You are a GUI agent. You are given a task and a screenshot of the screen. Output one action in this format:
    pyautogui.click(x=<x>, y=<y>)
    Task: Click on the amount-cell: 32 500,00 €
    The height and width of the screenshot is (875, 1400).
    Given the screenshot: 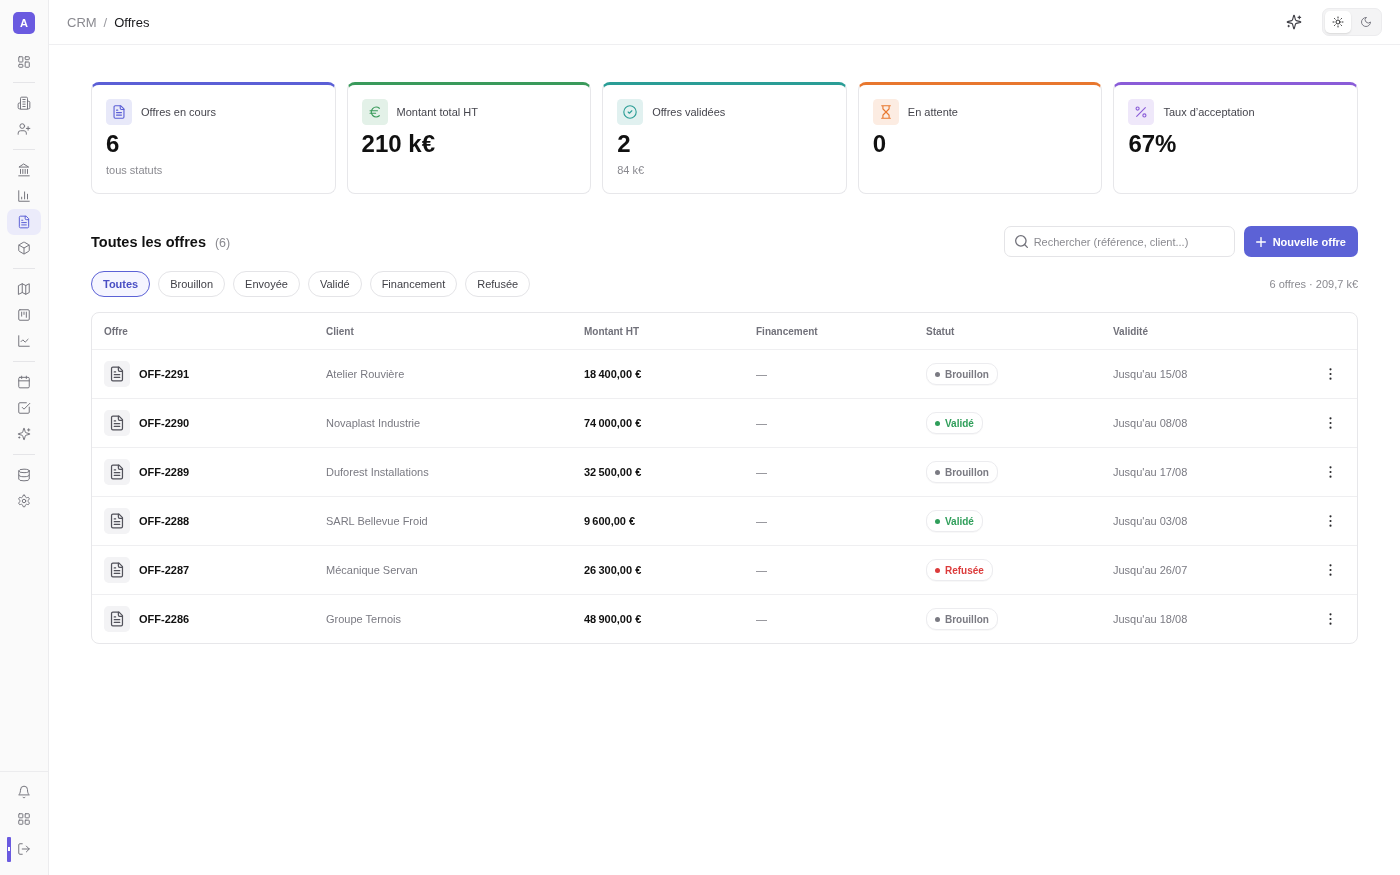 What is the action you would take?
    pyautogui.click(x=613, y=472)
    